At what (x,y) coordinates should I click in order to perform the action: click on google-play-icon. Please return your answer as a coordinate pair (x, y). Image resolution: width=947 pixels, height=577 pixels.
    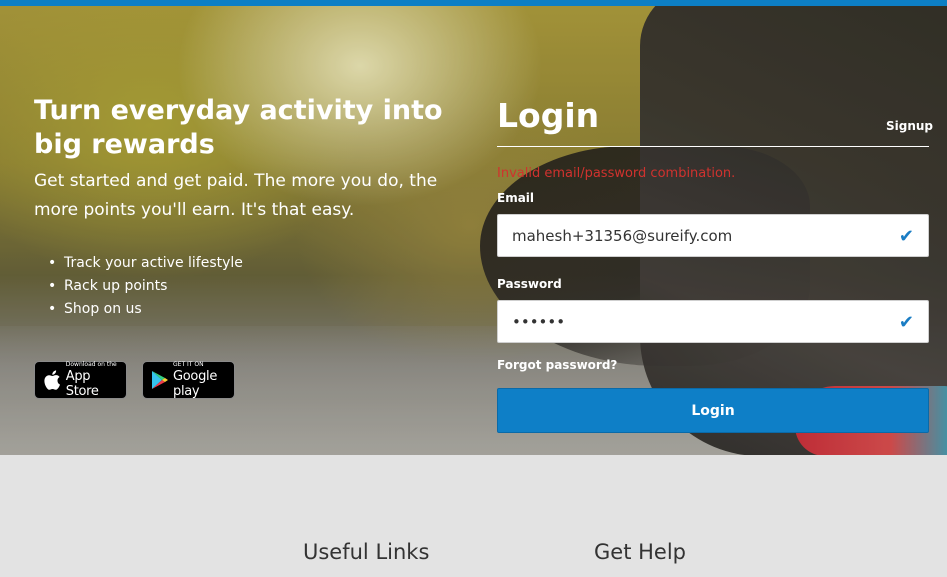
    Looking at the image, I should click on (160, 380).